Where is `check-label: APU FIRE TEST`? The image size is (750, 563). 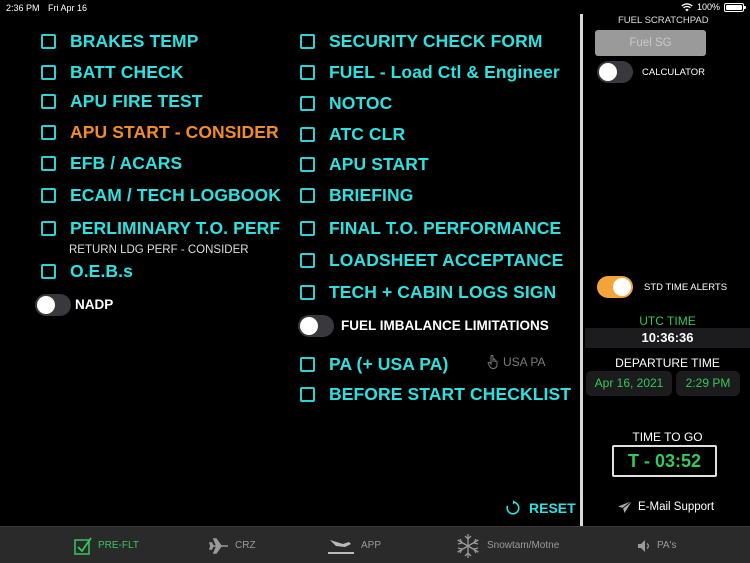 check-label: APU FIRE TEST is located at coordinates (136, 100).